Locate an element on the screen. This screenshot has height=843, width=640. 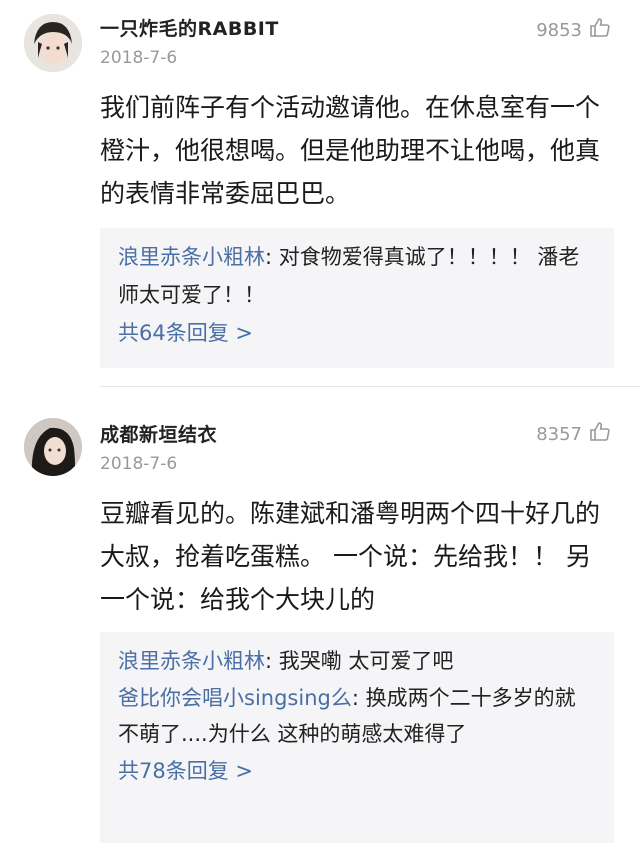
like-button: 8357 is located at coordinates (574, 434).